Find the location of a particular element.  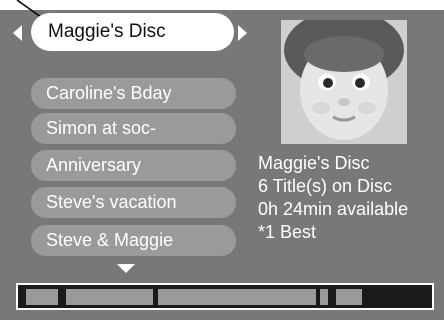

quality-text: *1 Best is located at coordinates (287, 232).